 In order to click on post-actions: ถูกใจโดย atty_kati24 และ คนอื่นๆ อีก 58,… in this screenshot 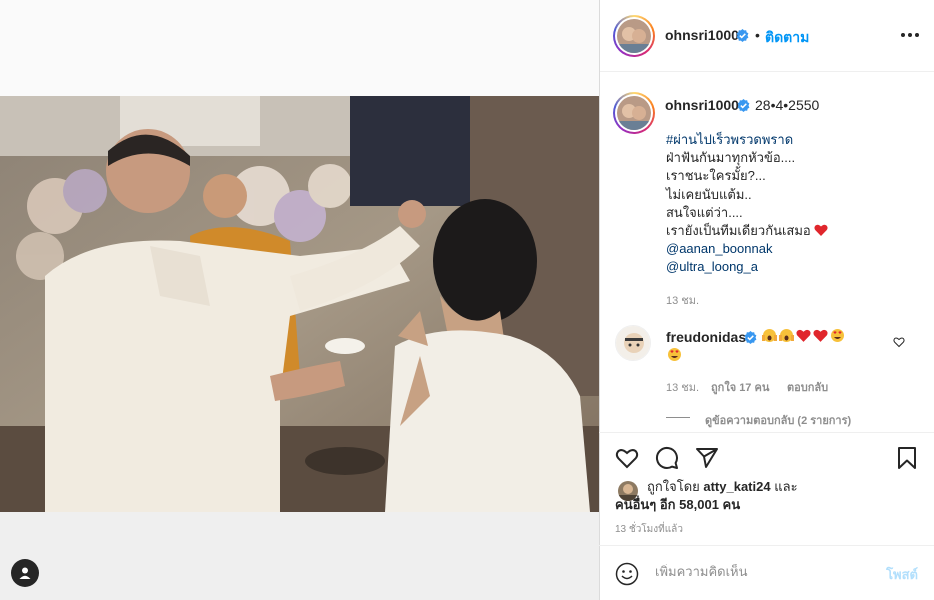, I will do `click(766, 516)`.